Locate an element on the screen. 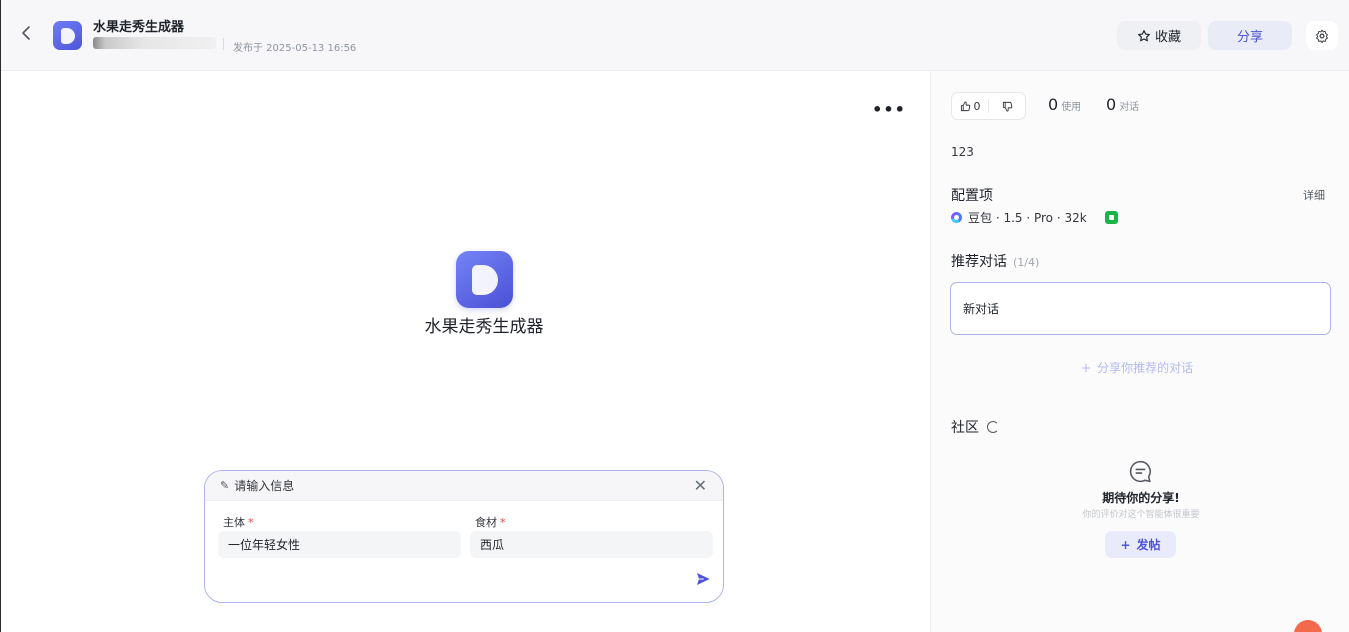 This screenshot has height=632, width=1349. field-label-text: 主体 is located at coordinates (234, 522).